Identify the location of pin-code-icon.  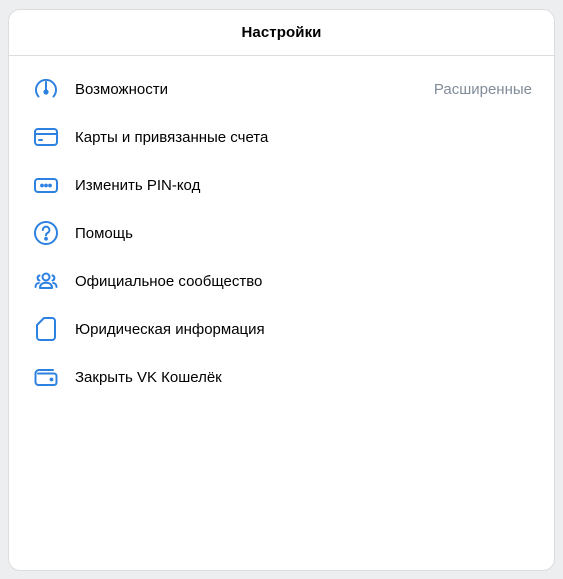
(46, 185).